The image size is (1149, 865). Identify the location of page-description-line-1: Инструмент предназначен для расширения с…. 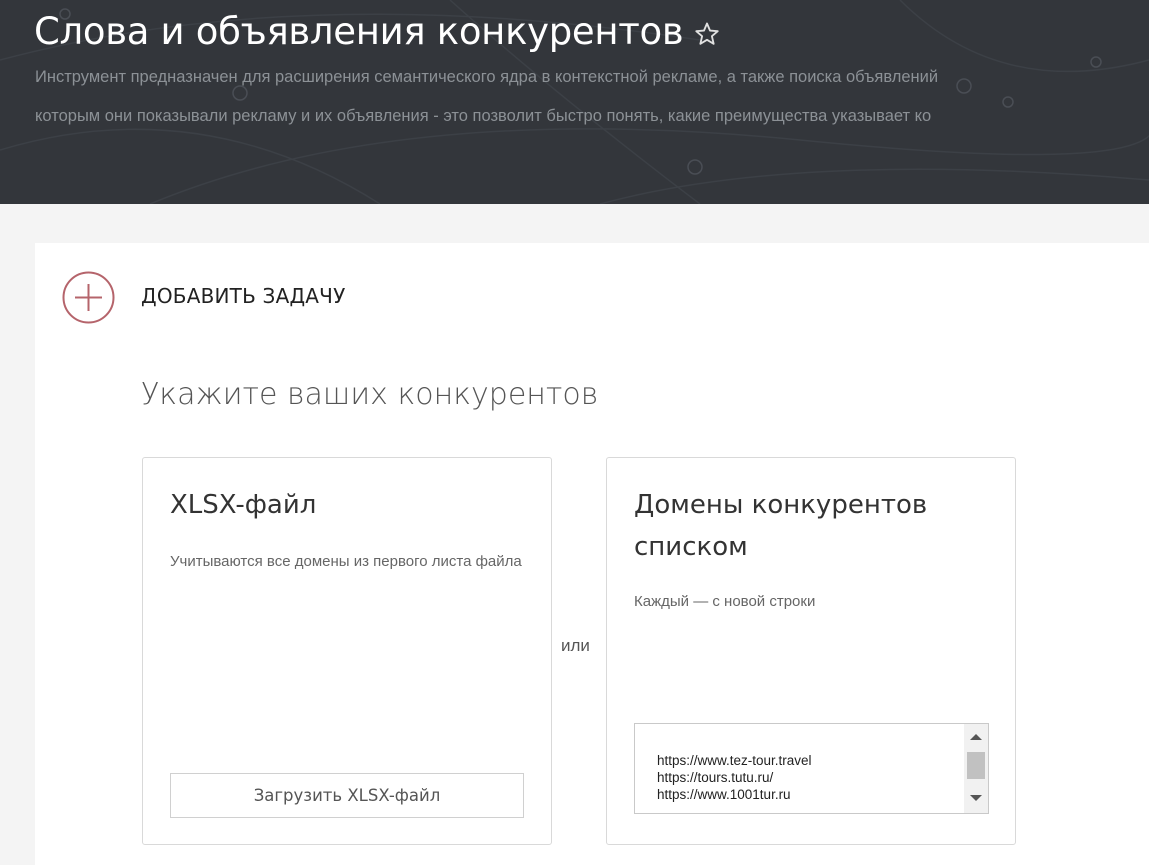
(487, 77).